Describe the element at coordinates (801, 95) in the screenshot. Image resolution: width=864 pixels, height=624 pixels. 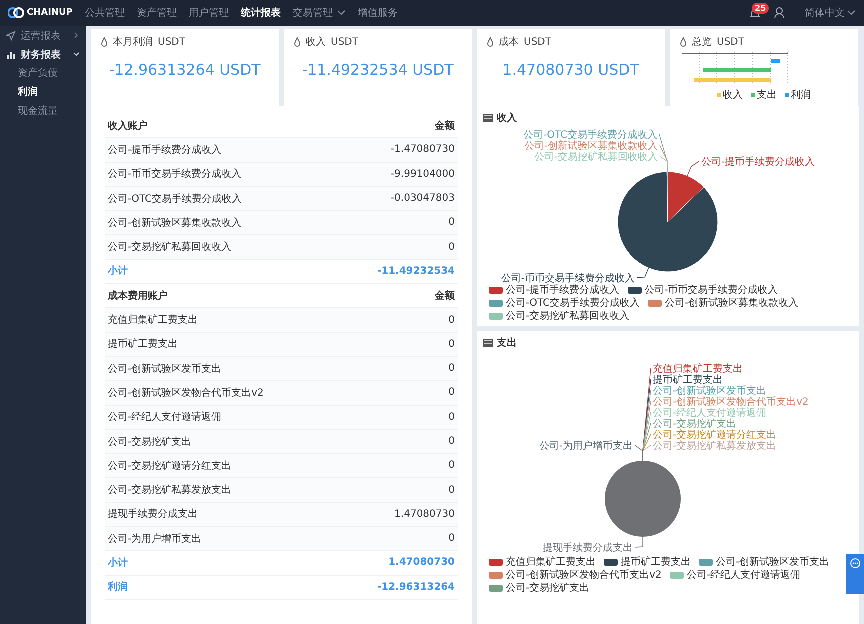
I see `legend-label: 利润` at that location.